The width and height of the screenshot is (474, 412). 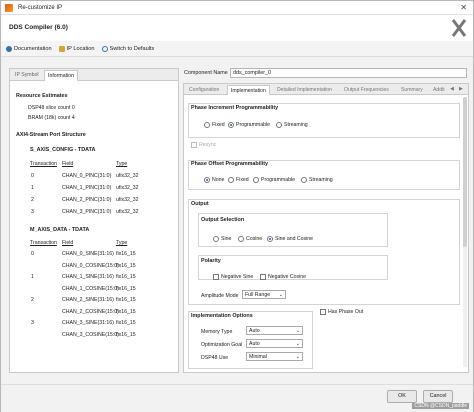 What do you see at coordinates (241, 239) in the screenshot?
I see `output-cosine-radio-circle` at bounding box center [241, 239].